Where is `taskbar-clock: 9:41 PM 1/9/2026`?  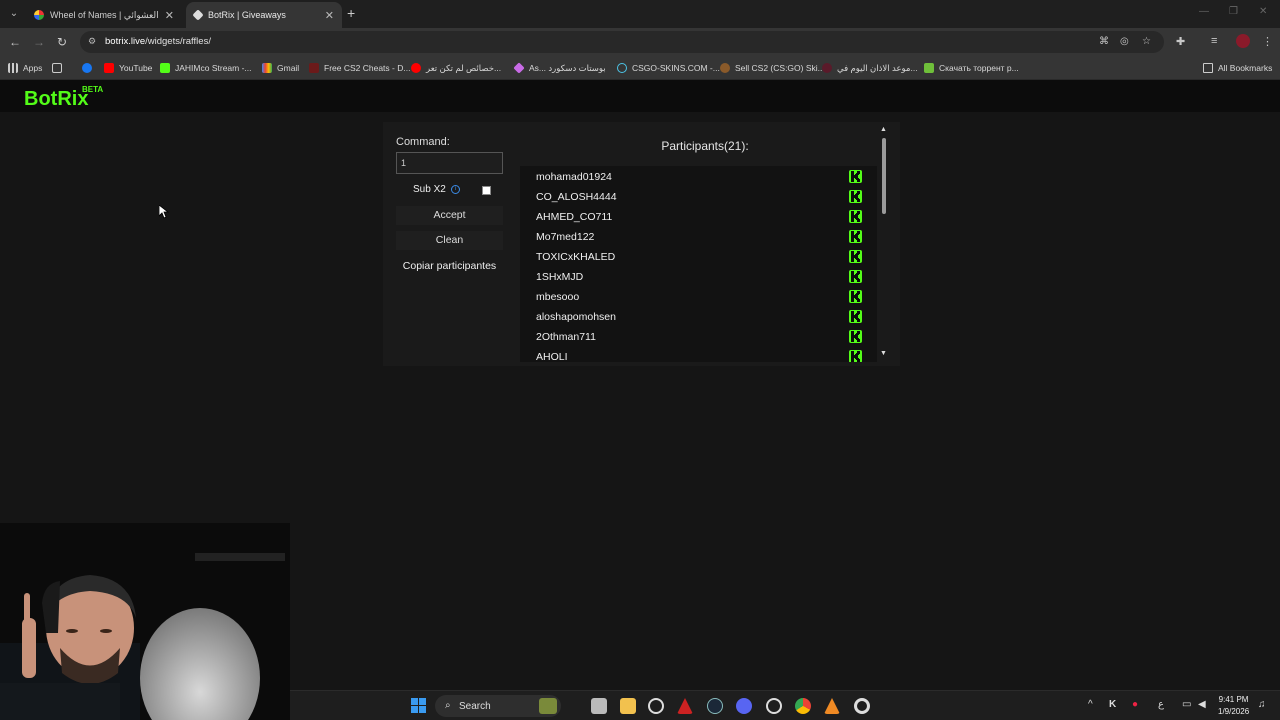
taskbar-clock: 9:41 PM 1/9/2026 is located at coordinates (1233, 706).